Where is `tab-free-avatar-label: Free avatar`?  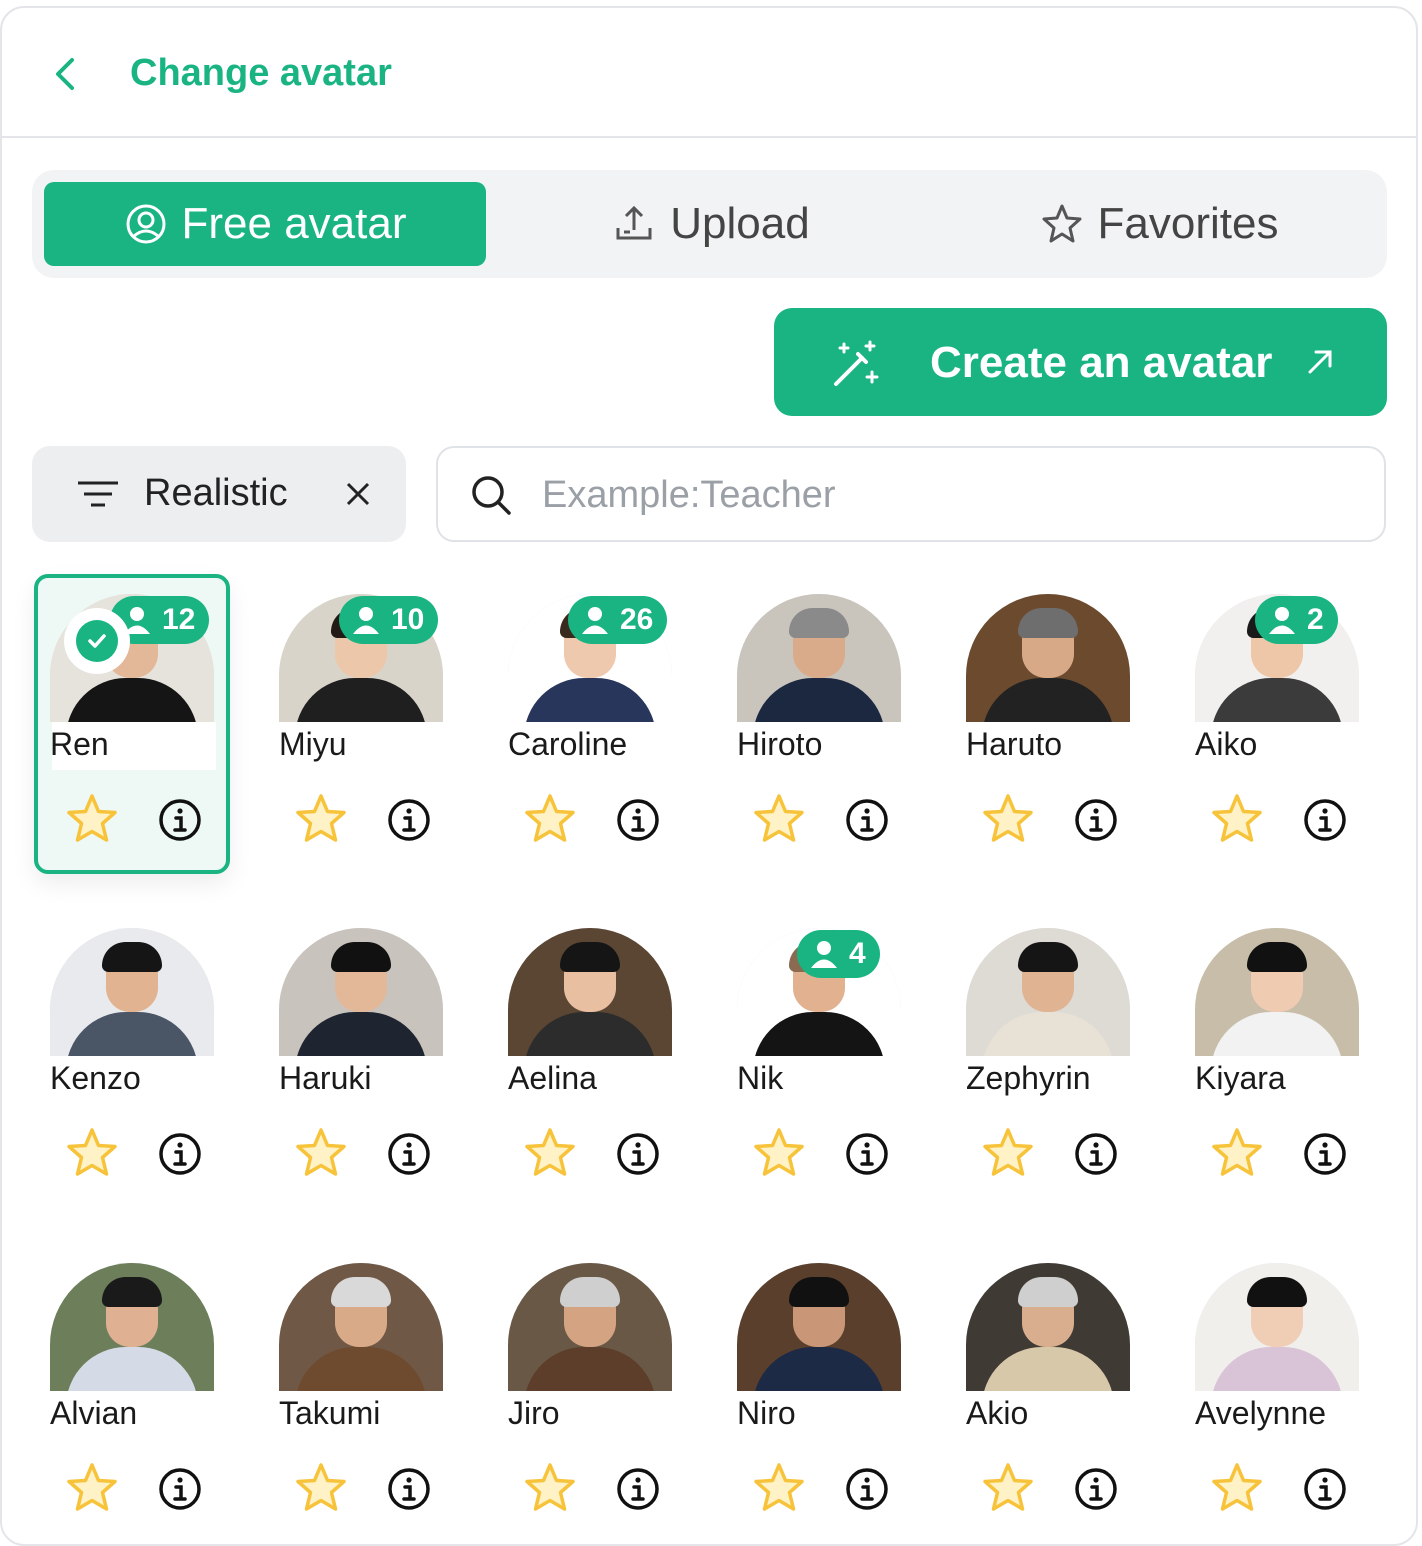 tab-free-avatar-label: Free avatar is located at coordinates (294, 223).